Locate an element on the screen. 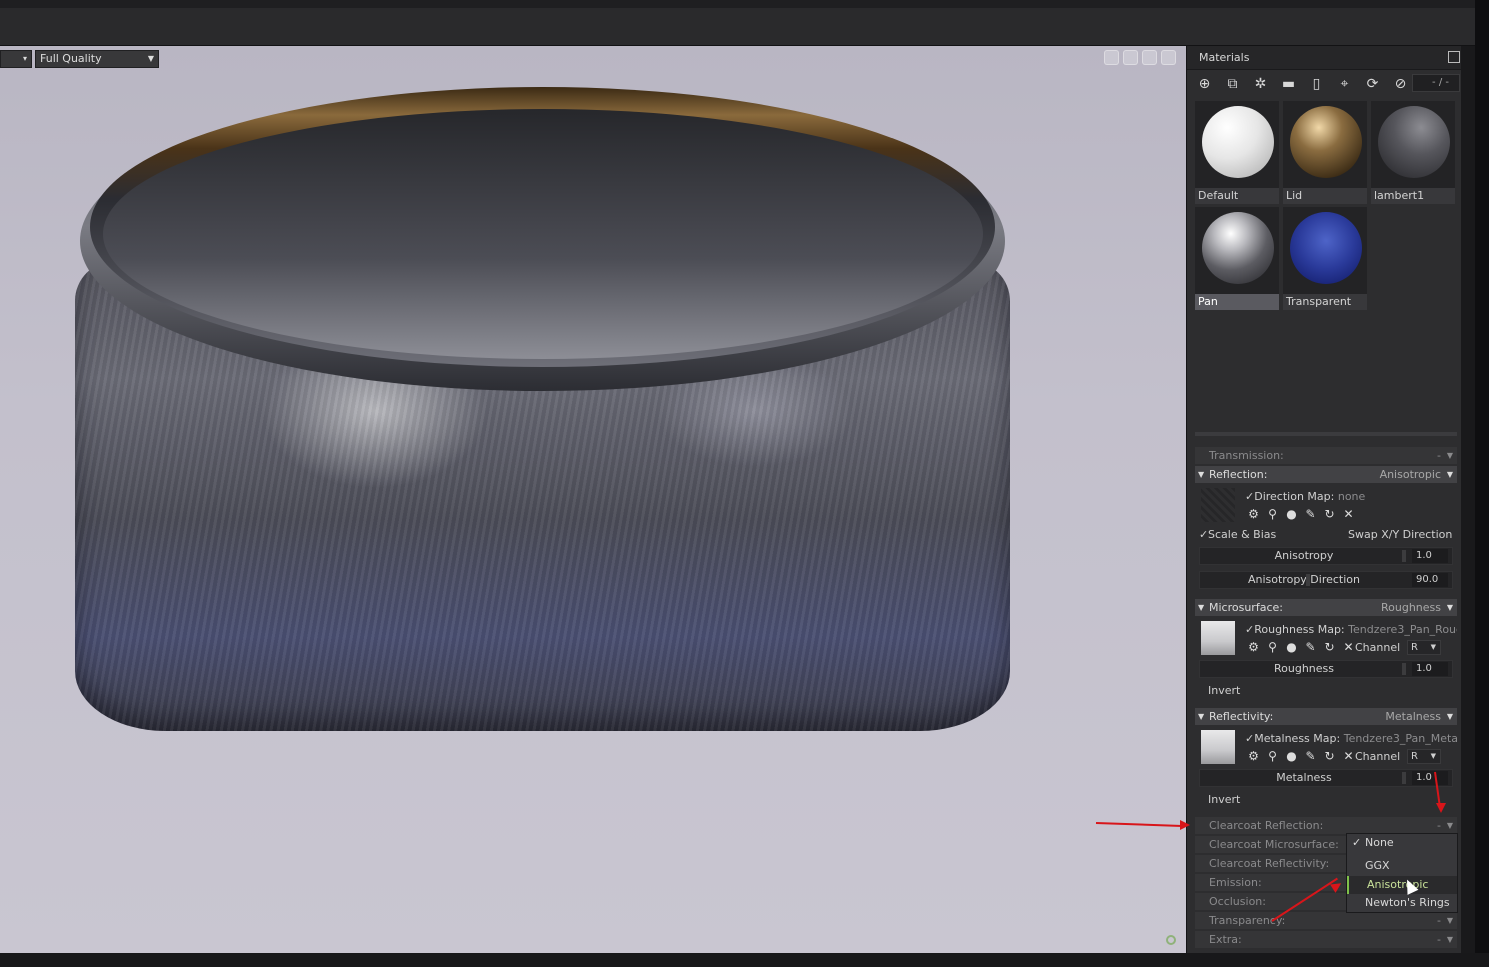  scale-bias-checkbox: ✓Scale & Bias is located at coordinates (1237, 534).